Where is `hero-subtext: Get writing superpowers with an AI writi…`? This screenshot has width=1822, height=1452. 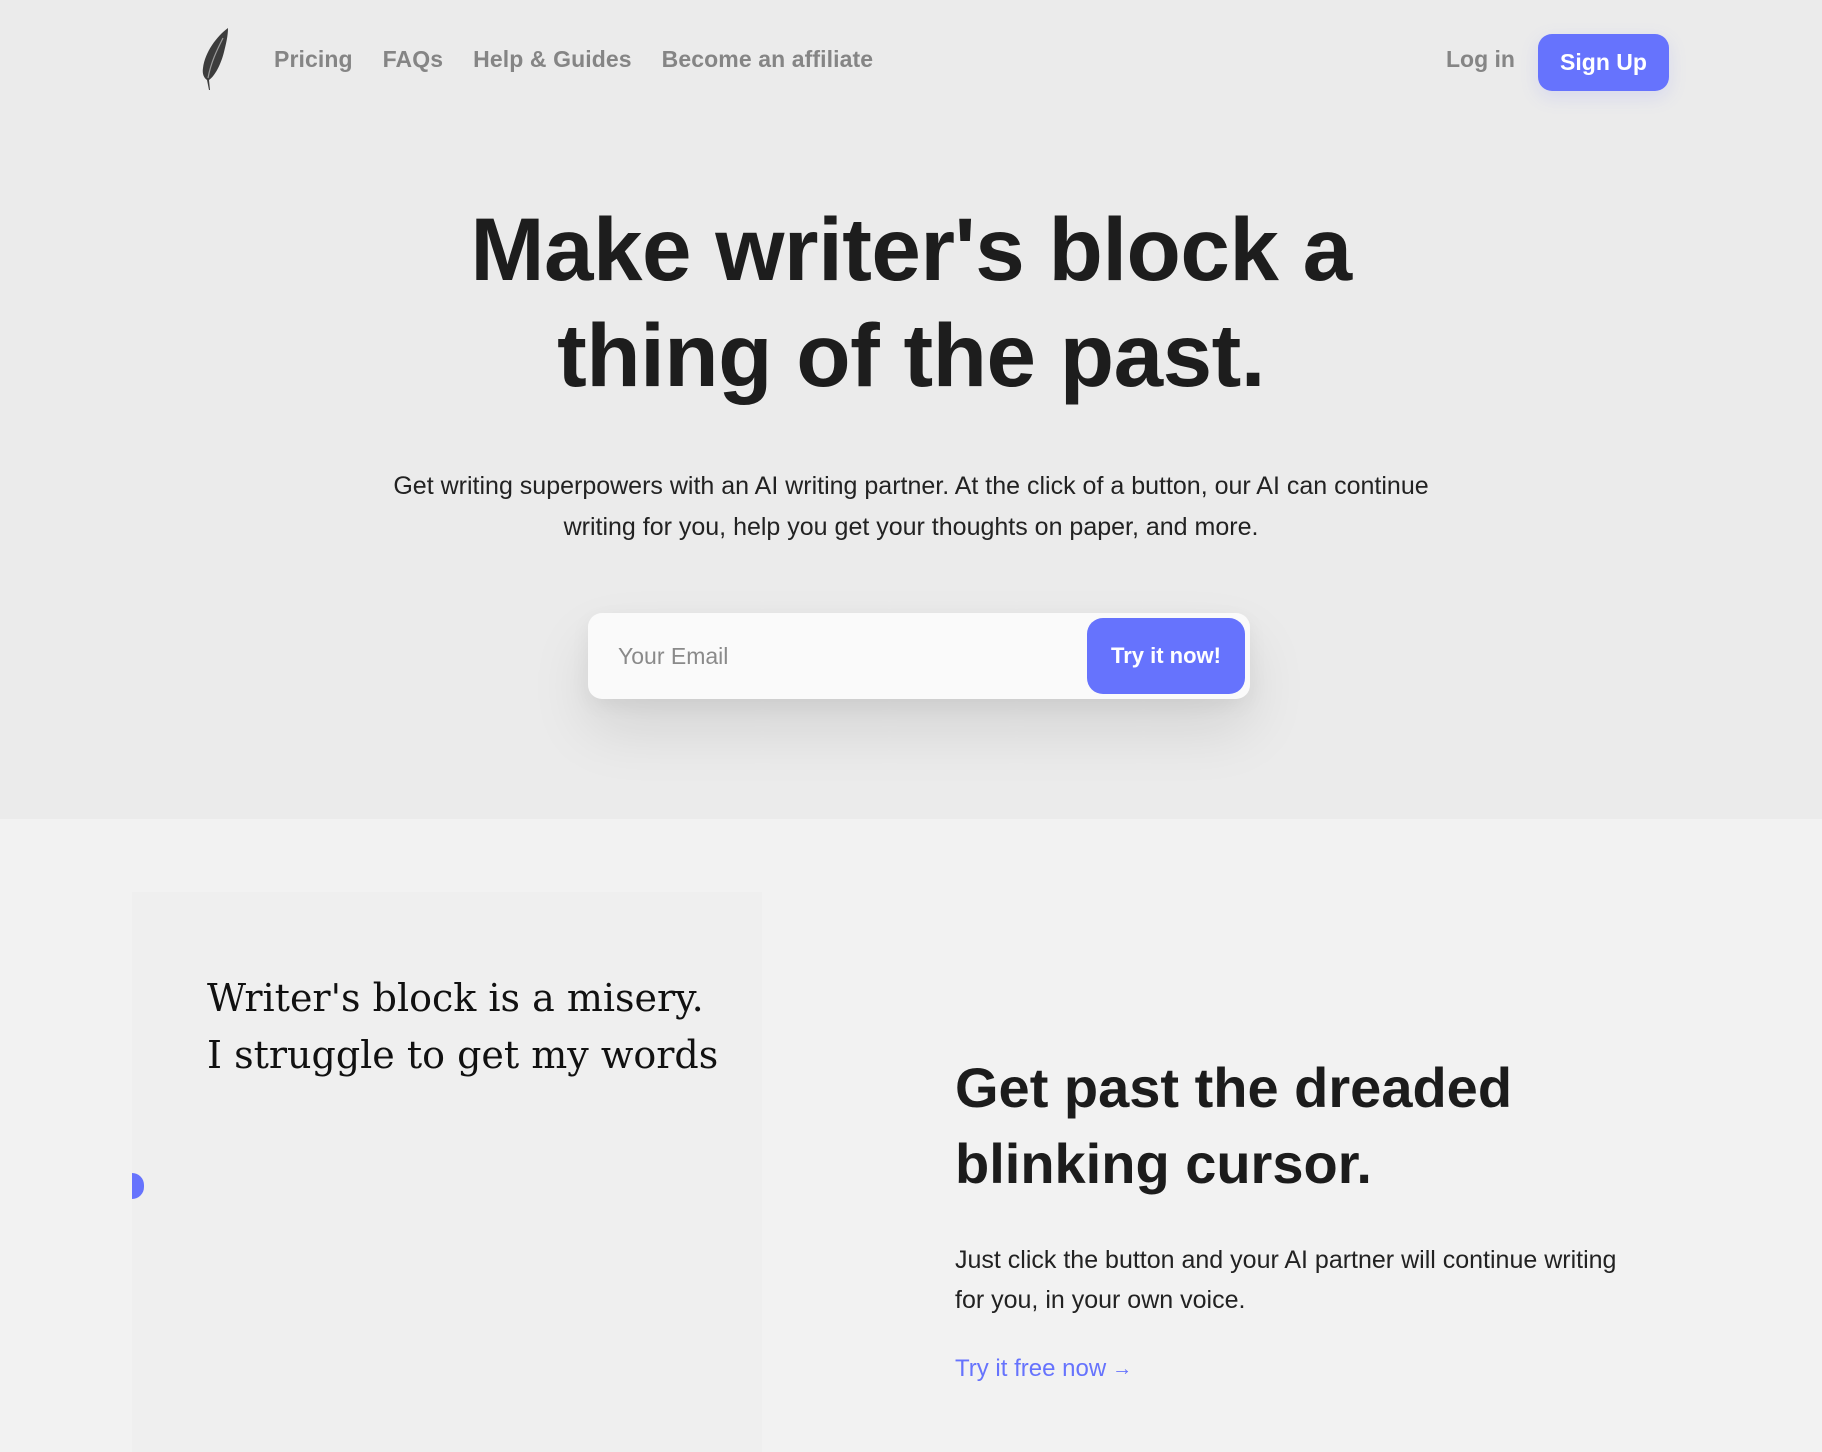
hero-subtext: Get writing superpowers with an AI writi… is located at coordinates (911, 507).